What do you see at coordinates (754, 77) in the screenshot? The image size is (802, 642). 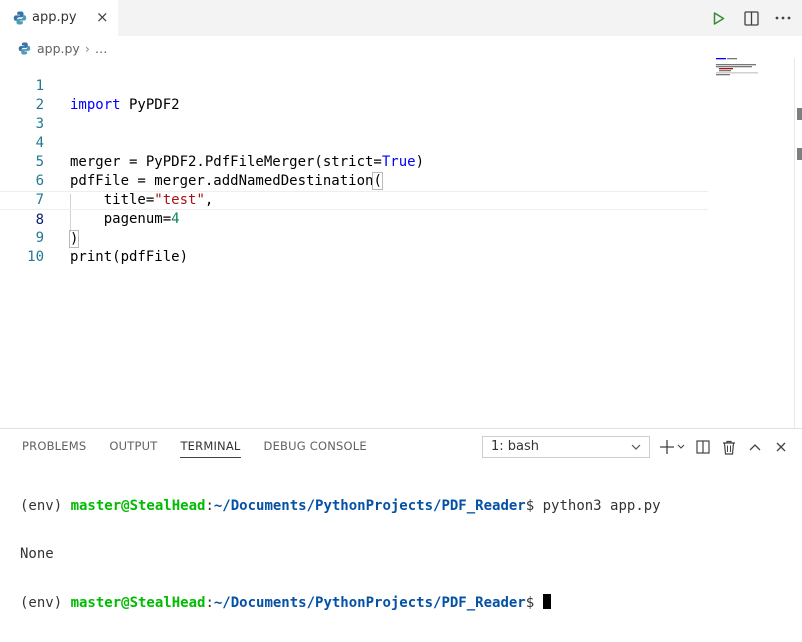 I see `minimap` at bounding box center [754, 77].